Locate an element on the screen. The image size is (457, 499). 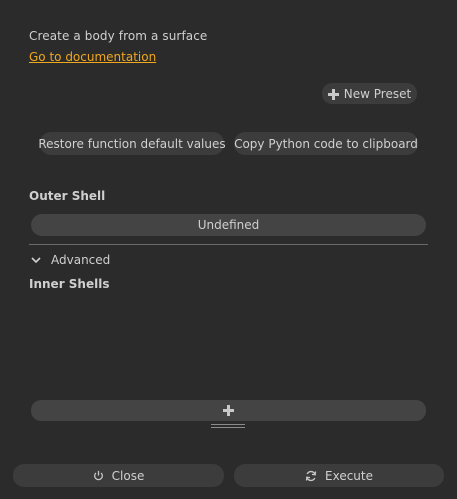
resize-grip is located at coordinates (228, 427).